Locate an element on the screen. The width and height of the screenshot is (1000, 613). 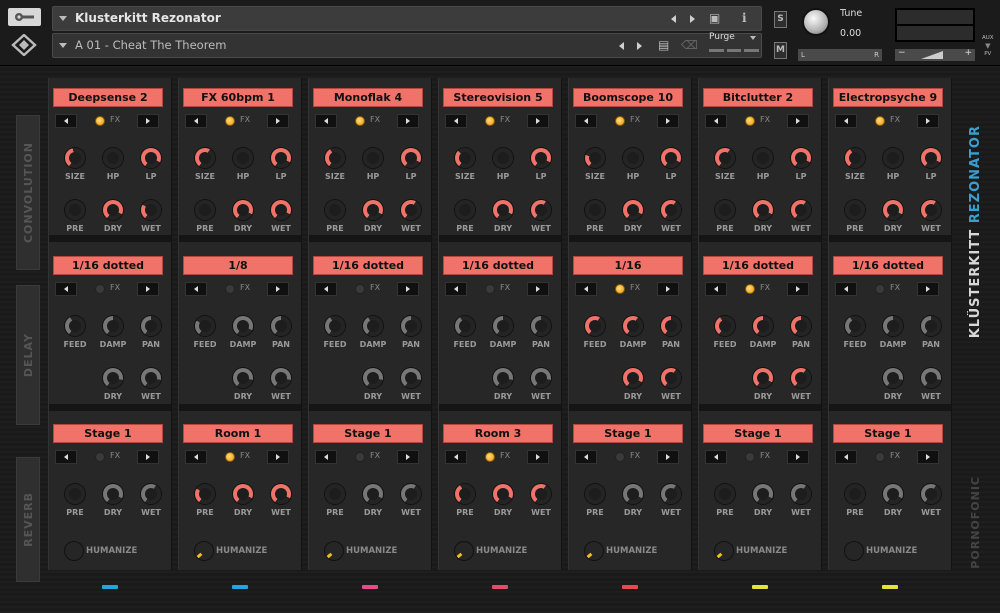
next-preset-icon is located at coordinates (639, 46).